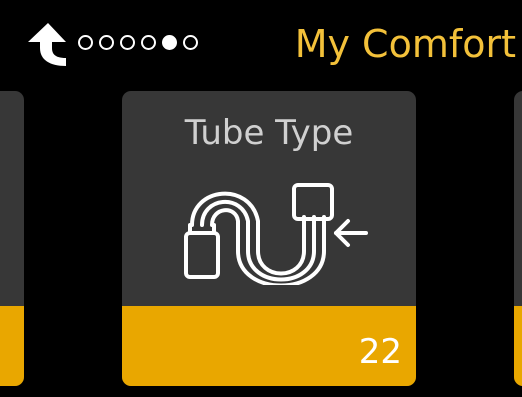  What do you see at coordinates (405, 44) in the screenshot?
I see `menu-title: My Comfort` at bounding box center [405, 44].